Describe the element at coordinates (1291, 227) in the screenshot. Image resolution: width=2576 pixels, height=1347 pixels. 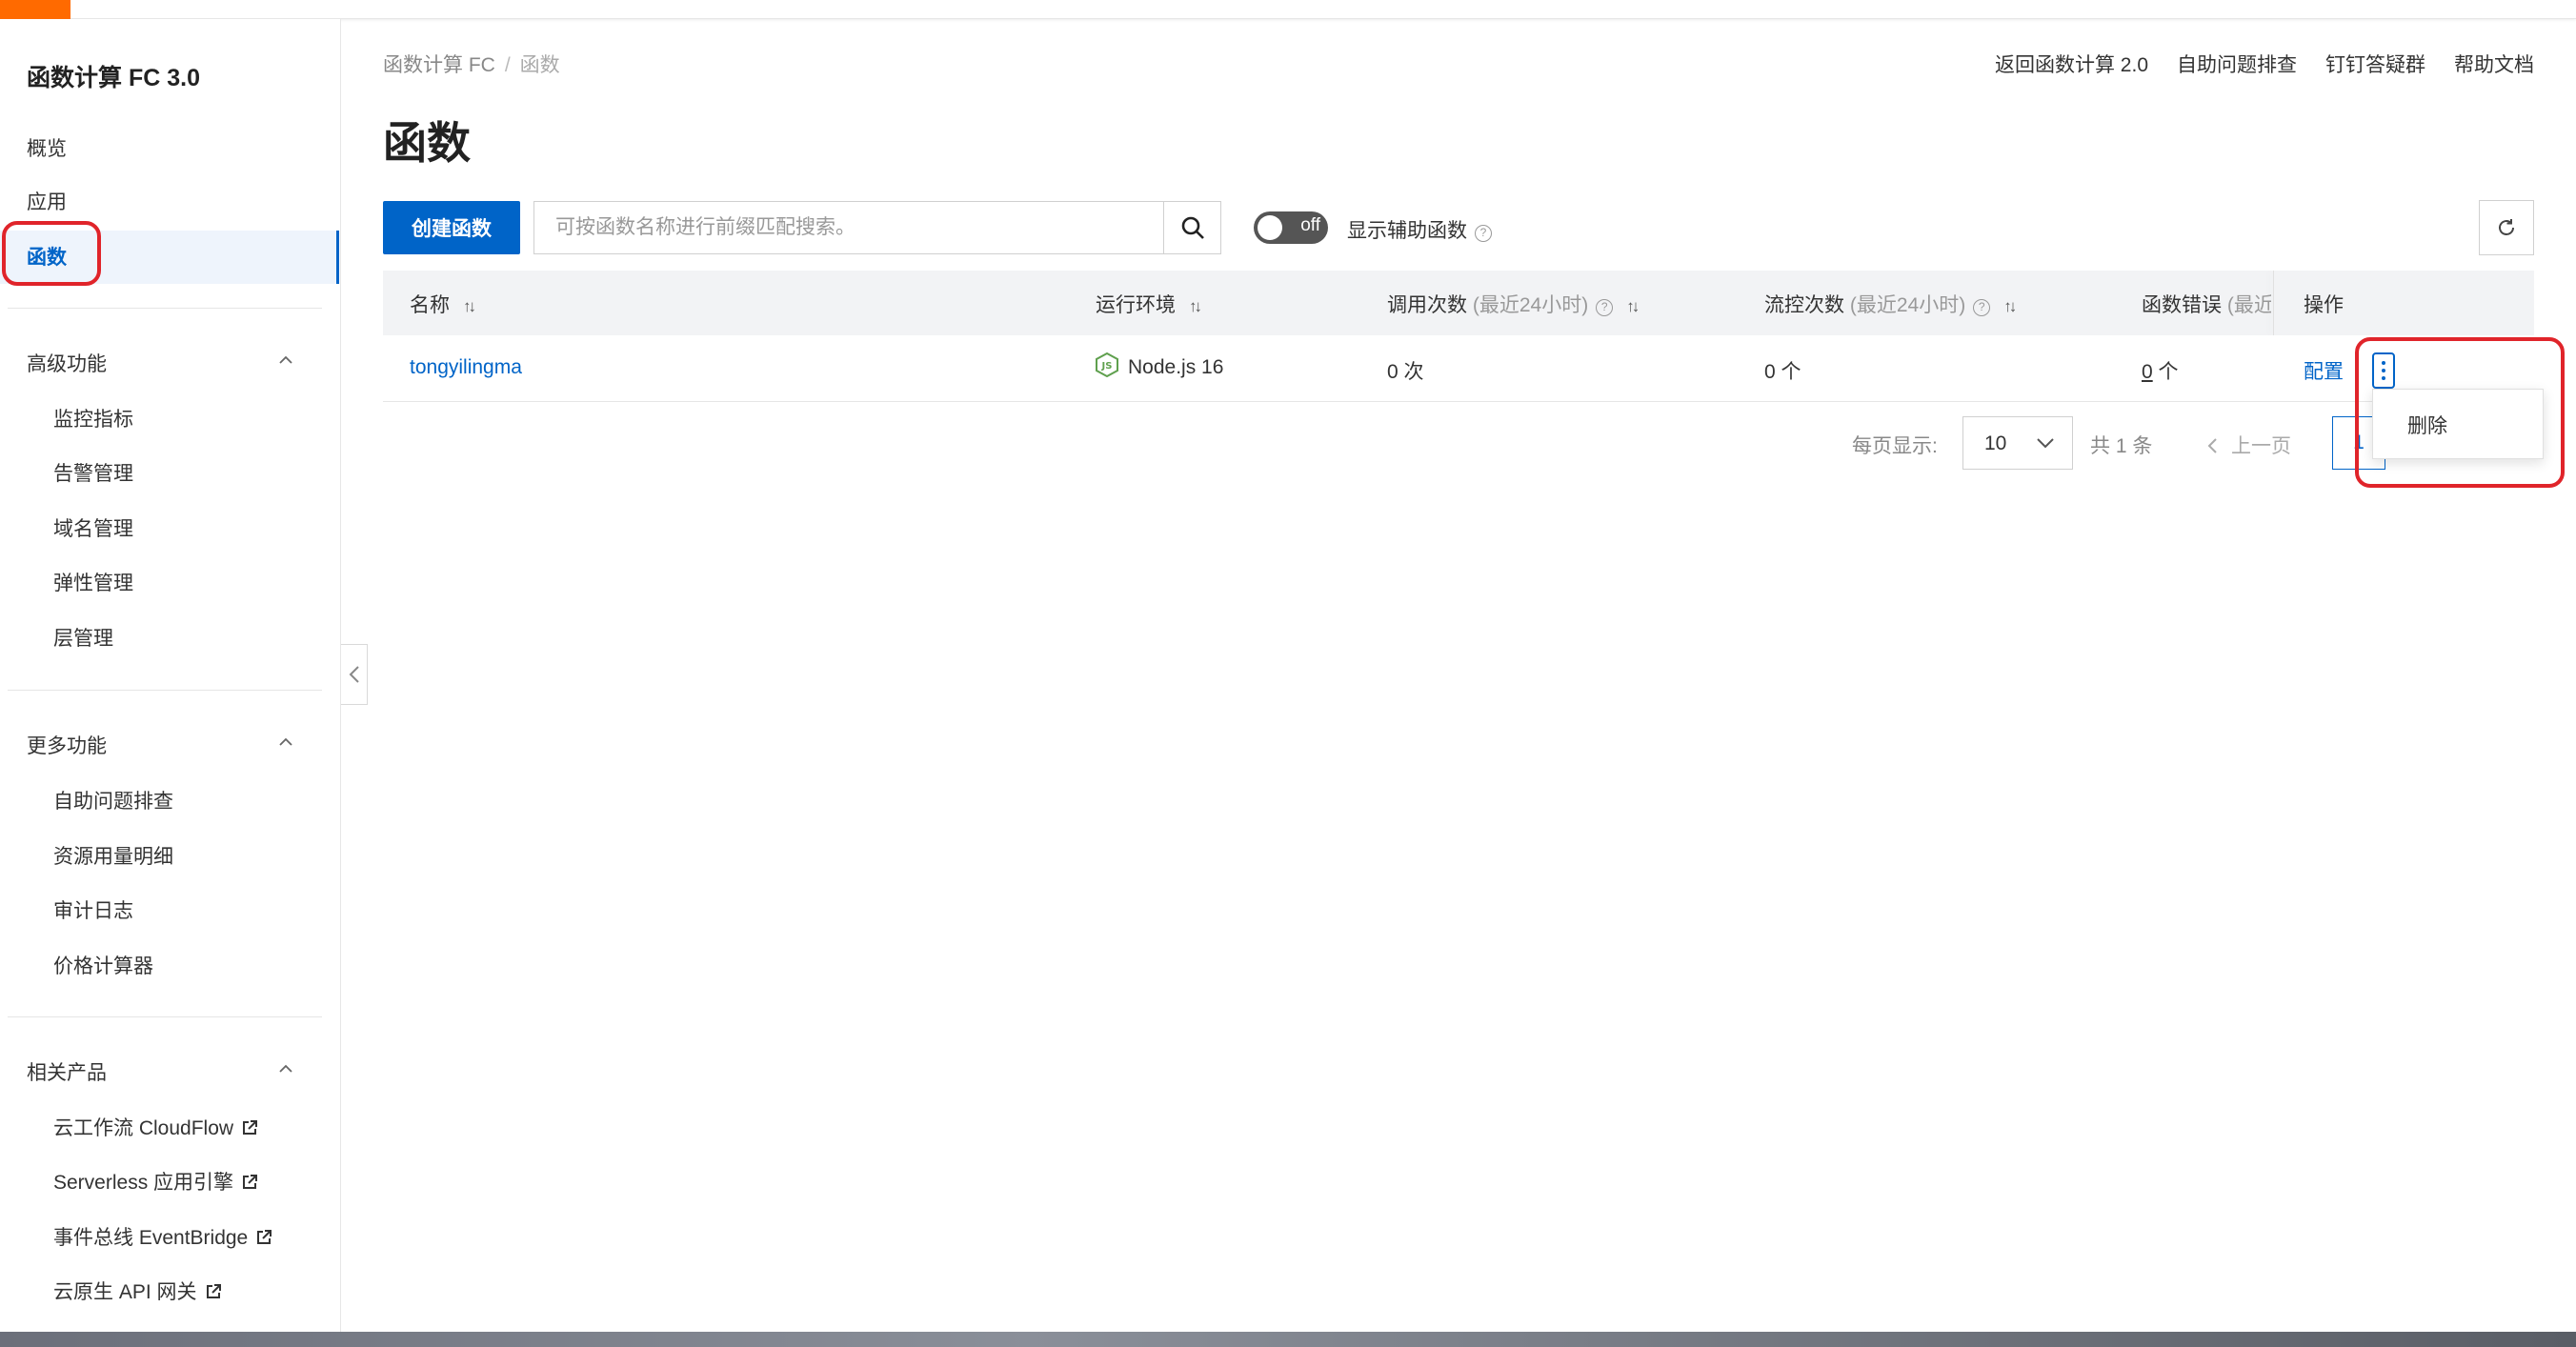
I see `show-helper-functions-toggle: off` at that location.